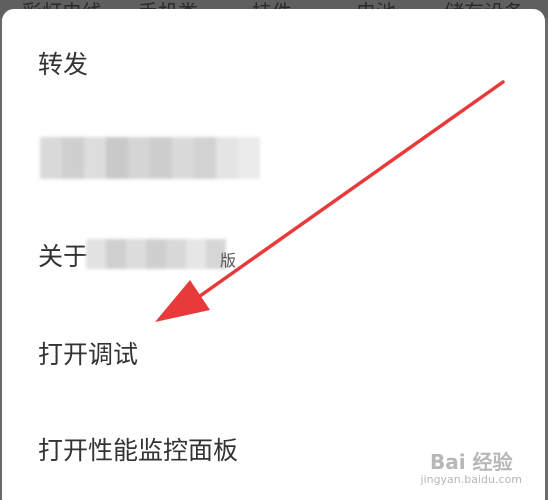 The width and height of the screenshot is (548, 500). I want to click on menu-item-label: 打开调试, so click(88, 354).